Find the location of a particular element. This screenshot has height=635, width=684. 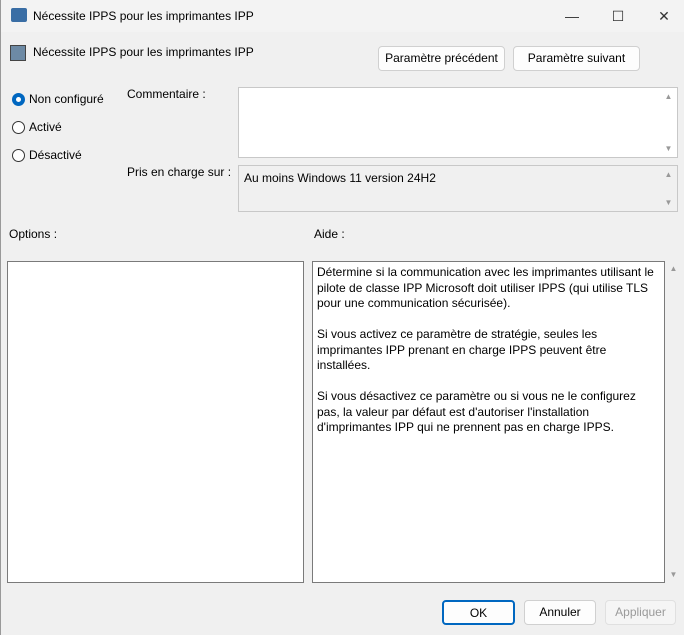

close-button: ✕ is located at coordinates (662, 16).